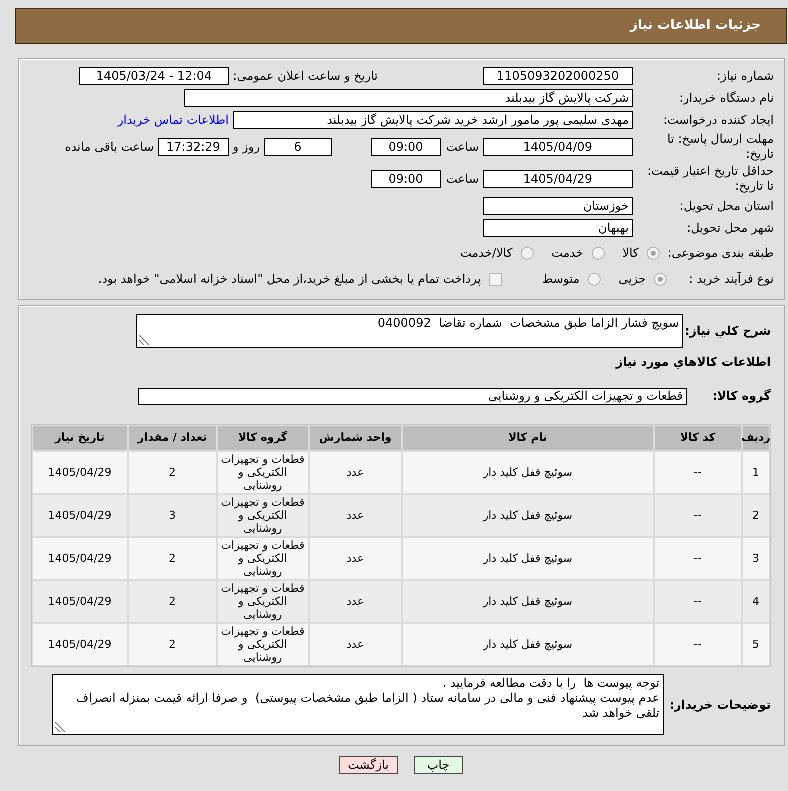  Describe the element at coordinates (290, 279) in the screenshot. I see `checkbox-label: پرداخت تمام یا بخشی از مبلغ خرید،از محل "اسناد خزانه اسلامی" خواهد بود.` at that location.